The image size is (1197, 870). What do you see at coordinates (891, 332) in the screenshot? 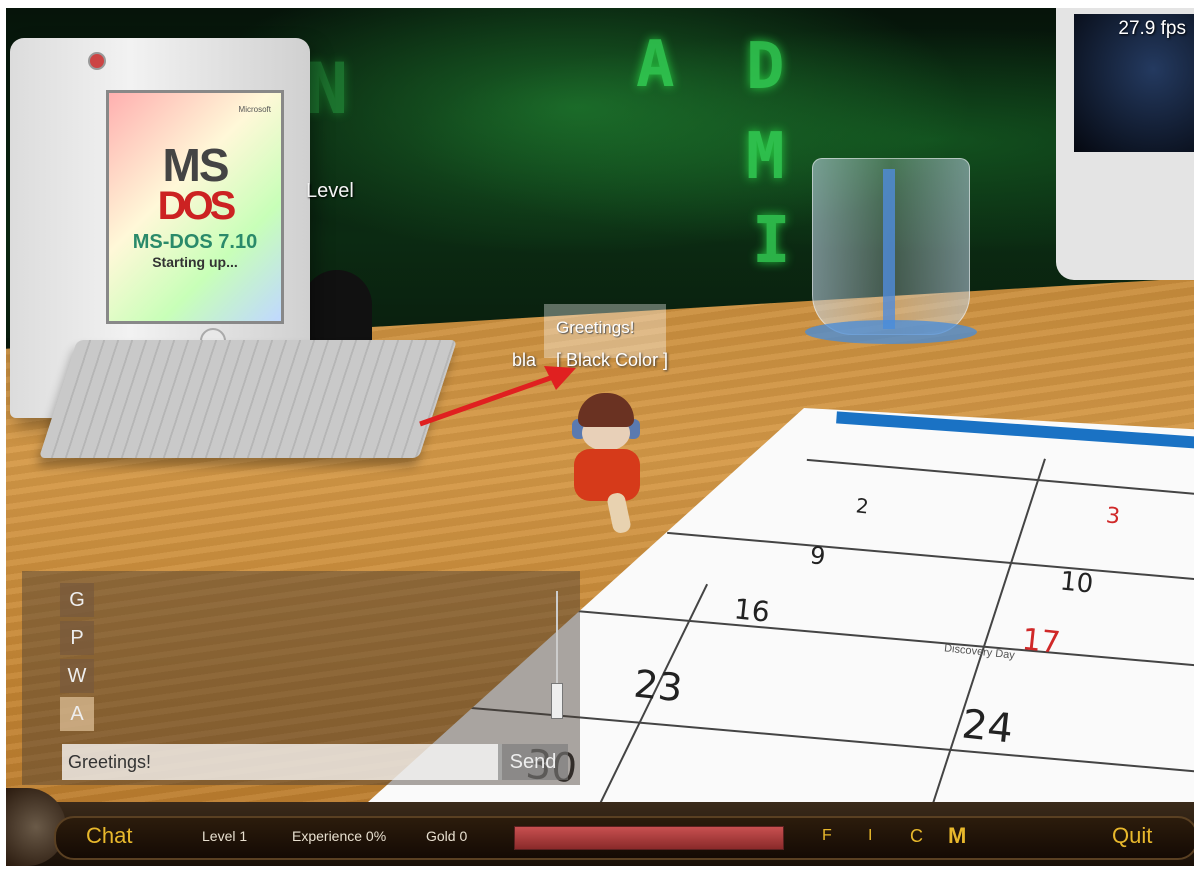
I see `glass-base` at bounding box center [891, 332].